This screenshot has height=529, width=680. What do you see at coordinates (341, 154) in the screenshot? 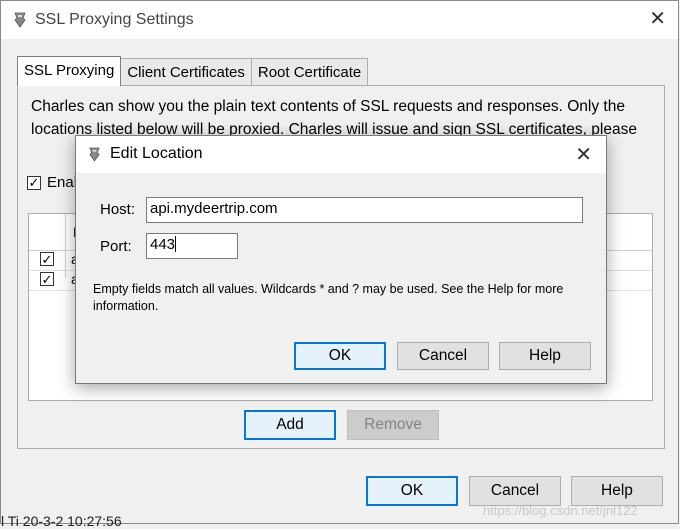
I see `dialog-title-bar: Edit Location ✕` at bounding box center [341, 154].